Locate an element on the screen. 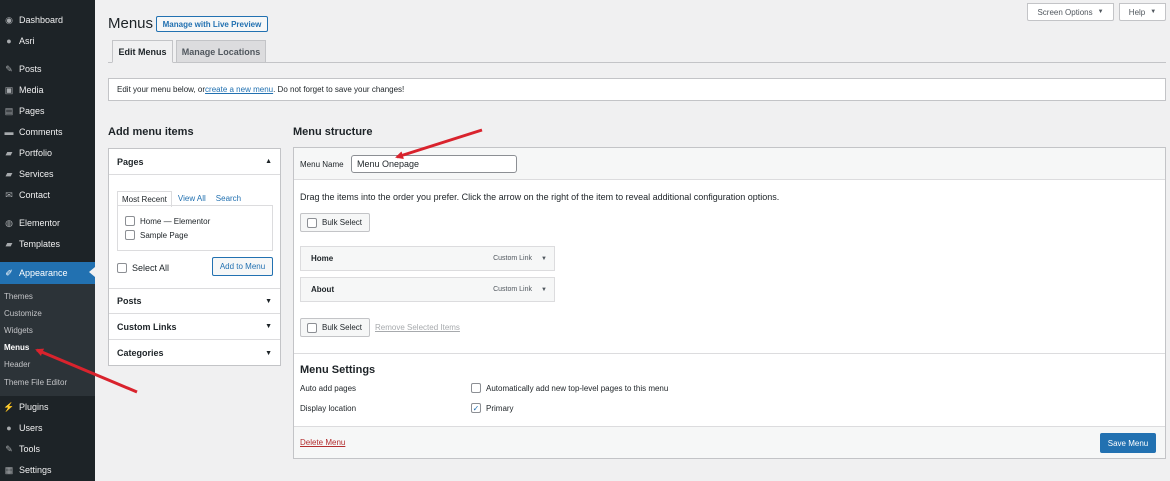 This screenshot has height=481, width=1170. wrench-icon: ✎ is located at coordinates (9, 448).